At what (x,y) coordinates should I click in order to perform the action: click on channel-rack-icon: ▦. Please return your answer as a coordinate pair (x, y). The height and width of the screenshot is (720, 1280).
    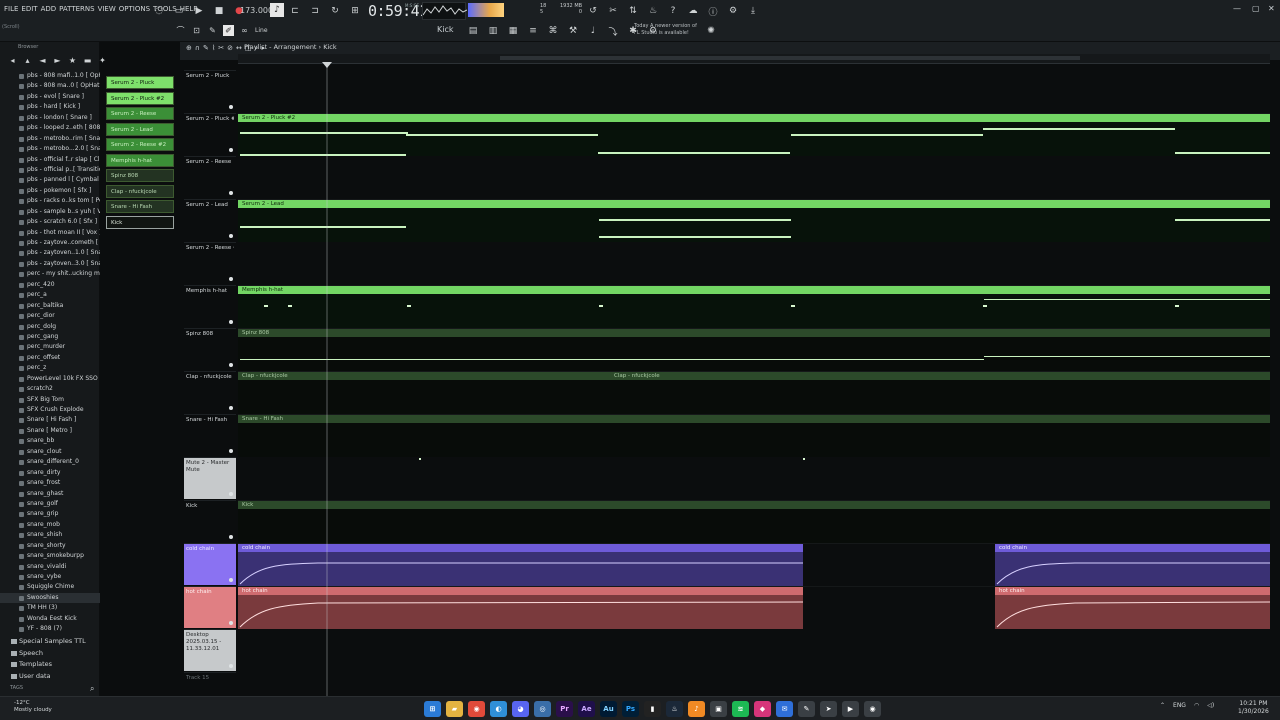
    Looking at the image, I should click on (513, 31).